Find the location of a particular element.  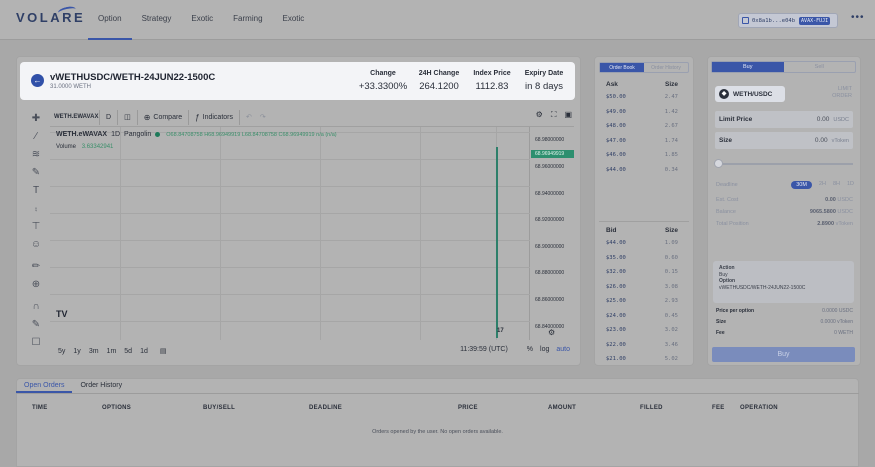

compare-button: ⊕ Compare is located at coordinates (164, 117).